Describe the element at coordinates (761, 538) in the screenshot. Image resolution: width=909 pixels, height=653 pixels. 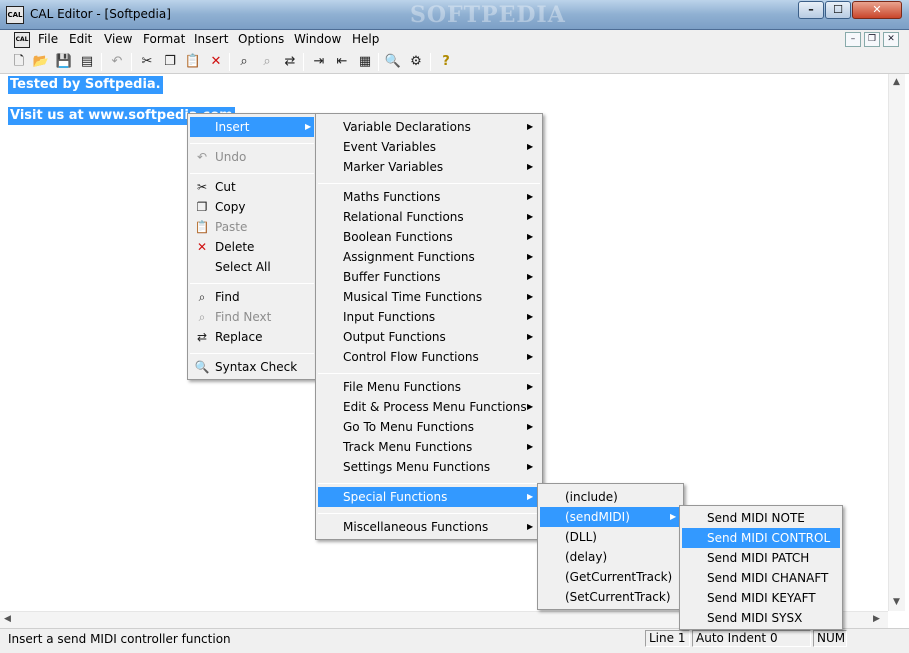
I see `send-midi-control: Send MIDI CONTROL` at that location.